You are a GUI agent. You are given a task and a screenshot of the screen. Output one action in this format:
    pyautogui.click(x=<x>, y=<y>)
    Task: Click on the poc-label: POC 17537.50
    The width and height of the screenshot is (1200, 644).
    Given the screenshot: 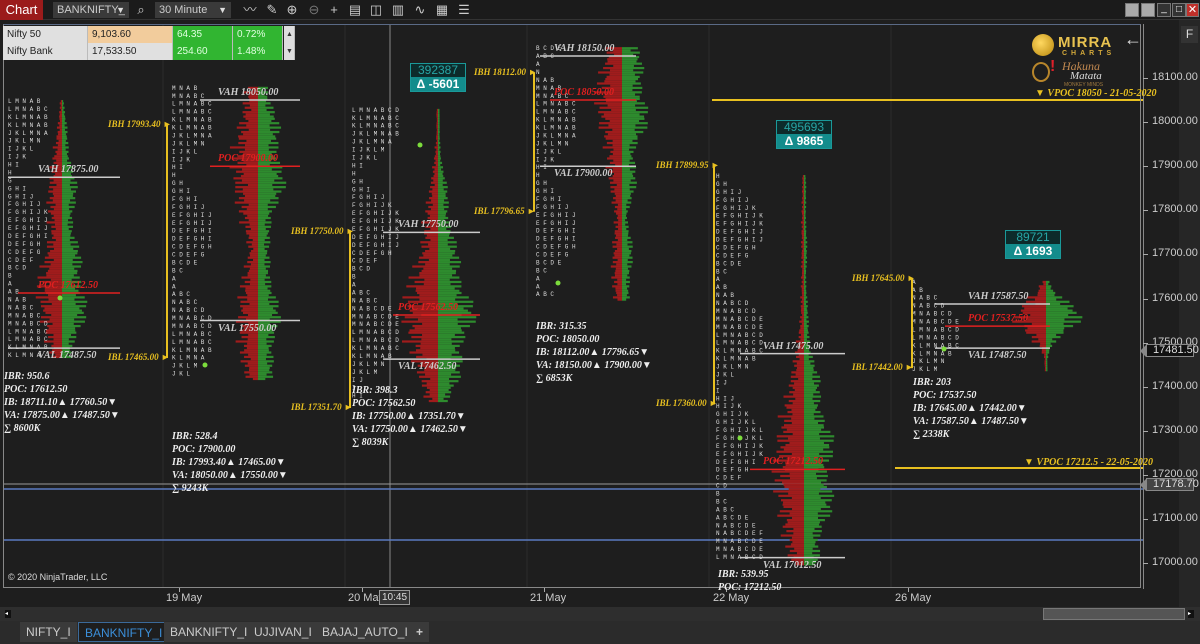 What is the action you would take?
    pyautogui.click(x=998, y=319)
    